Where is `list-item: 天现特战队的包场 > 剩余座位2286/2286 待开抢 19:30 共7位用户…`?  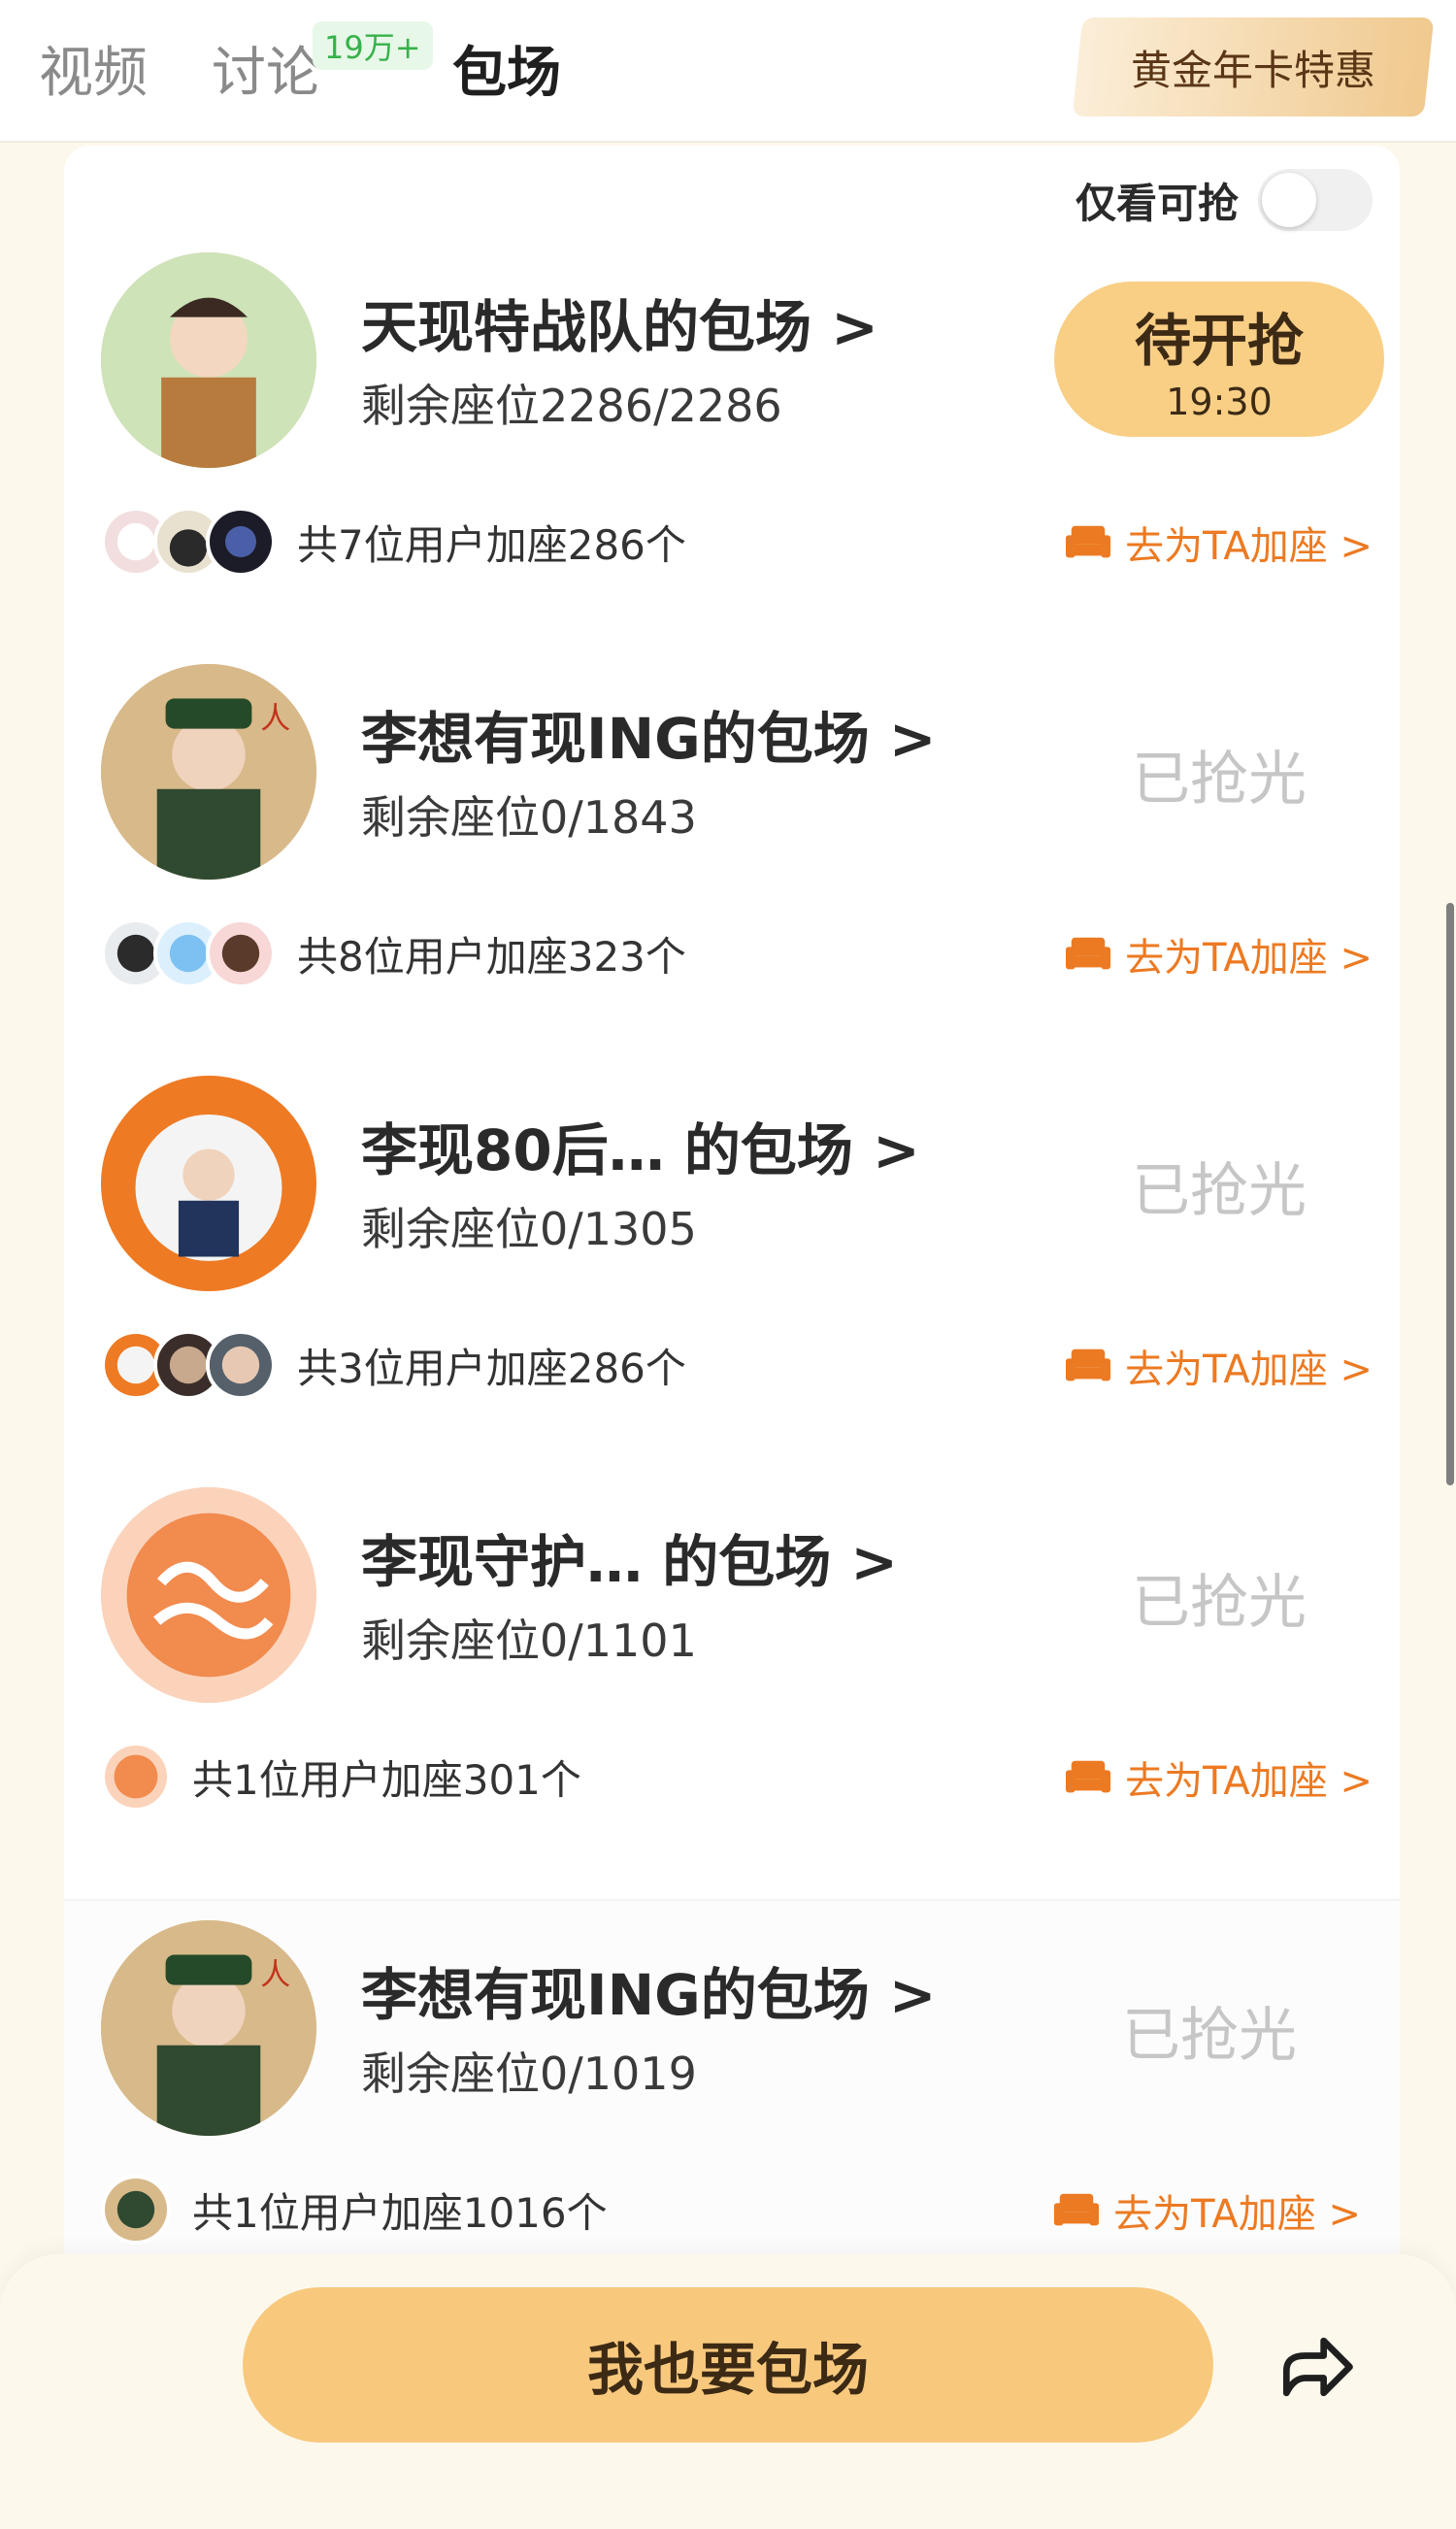 list-item: 天现特战队的包场 > 剩余座位2286/2286 待开抢 19:30 共7位用户… is located at coordinates (732, 458).